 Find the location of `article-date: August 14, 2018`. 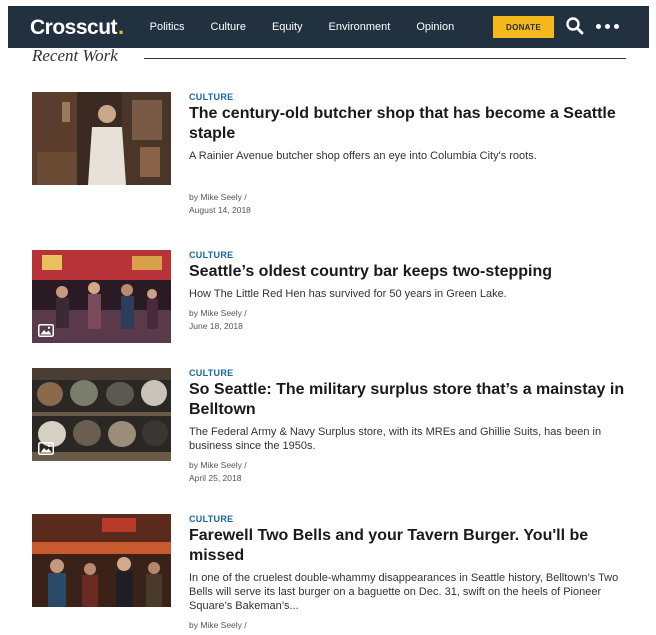

article-date: August 14, 2018 is located at coordinates (220, 210).